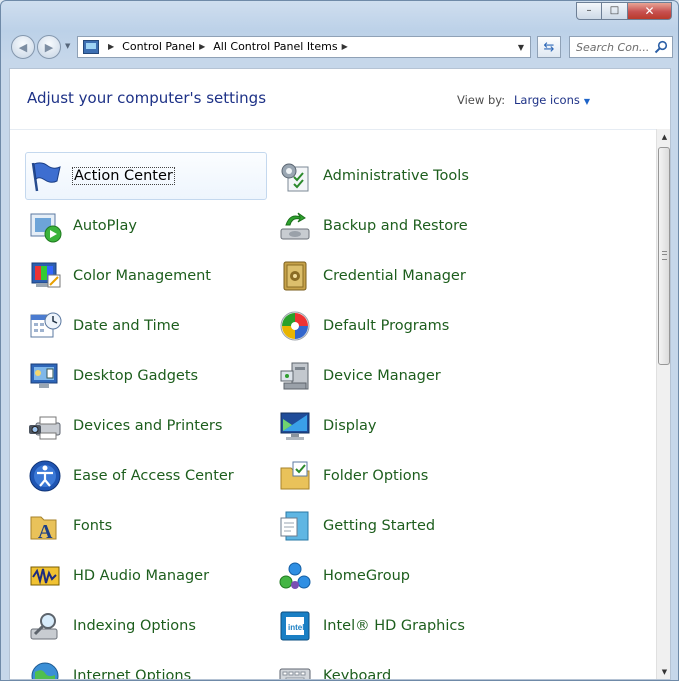 Image resolution: width=679 pixels, height=681 pixels. I want to click on item-intel-graphics: intel Intel® HD Graphics, so click(396, 626).